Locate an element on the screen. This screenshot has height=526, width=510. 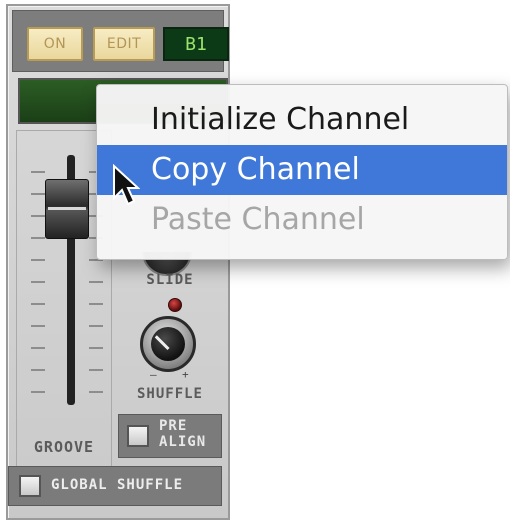
global-shuffle-checkbox is located at coordinates (30, 486).